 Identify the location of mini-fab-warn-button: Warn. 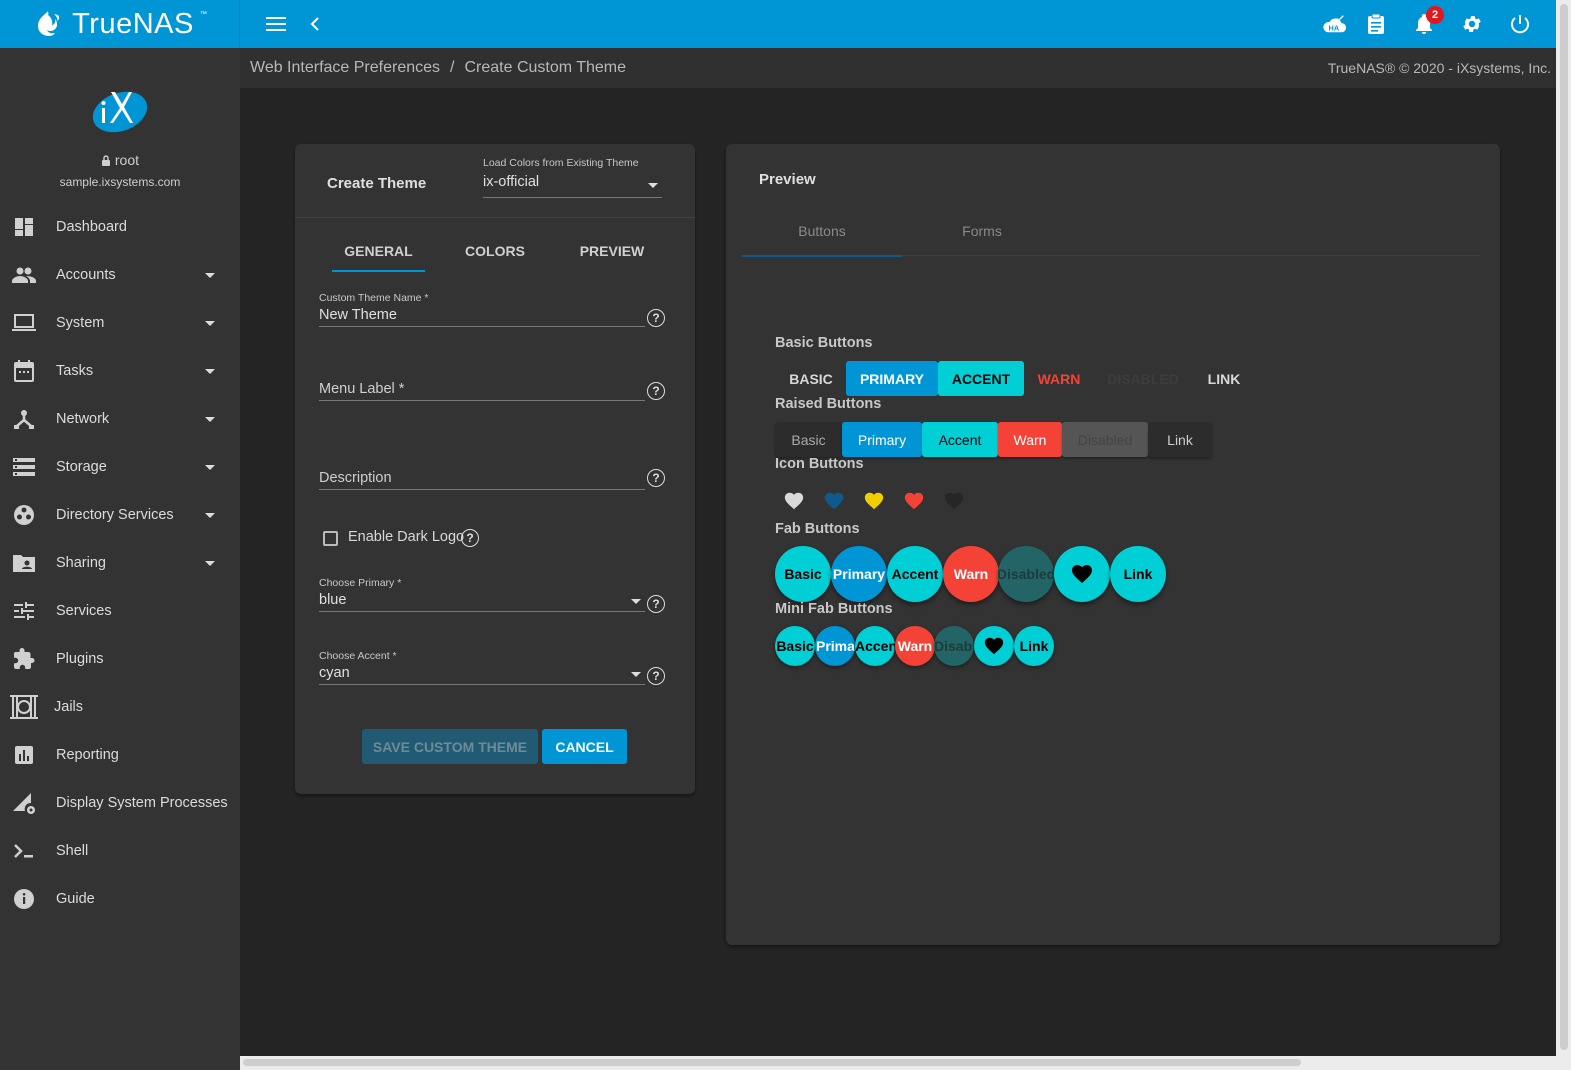
(915, 646).